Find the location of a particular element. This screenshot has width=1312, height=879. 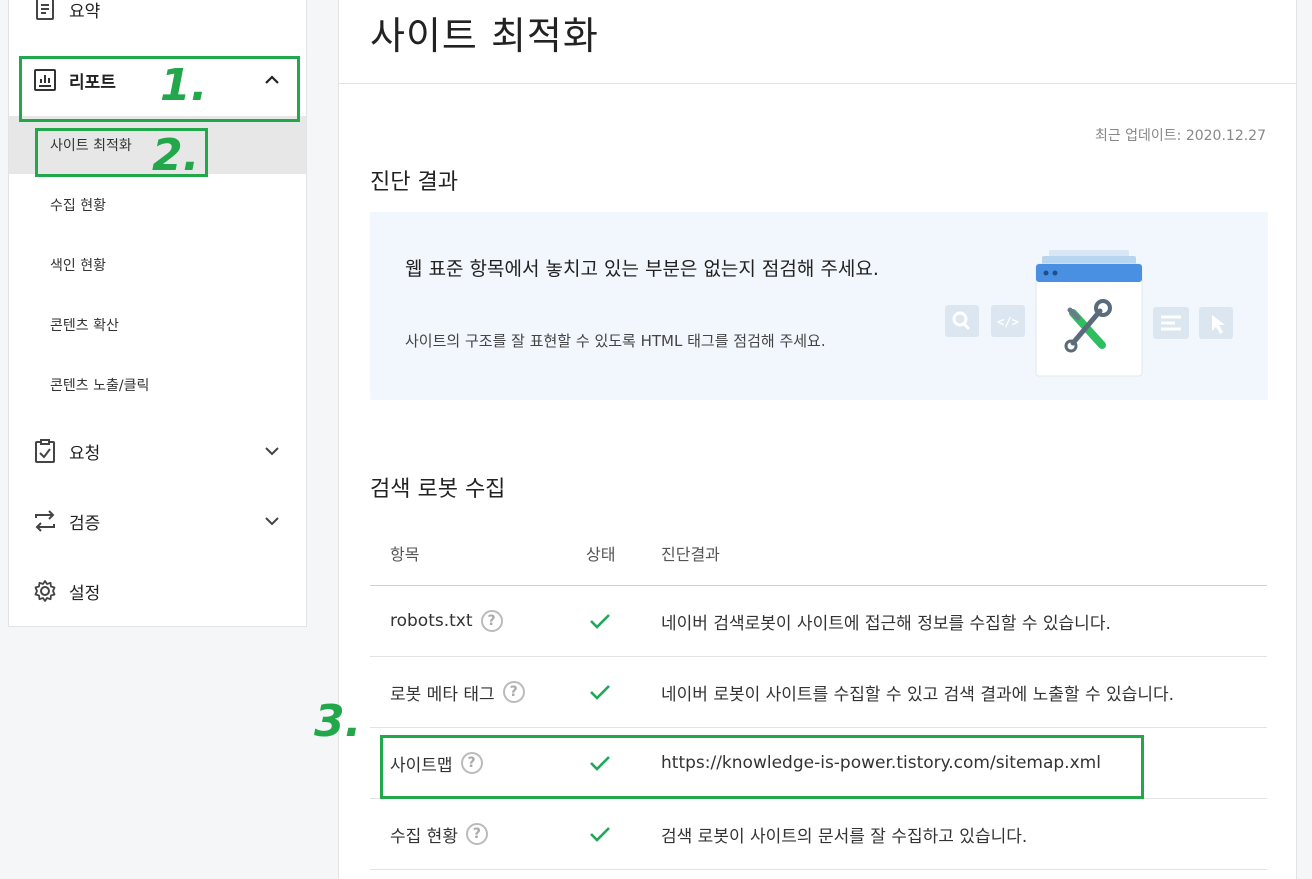

gear-icon is located at coordinates (45, 591).